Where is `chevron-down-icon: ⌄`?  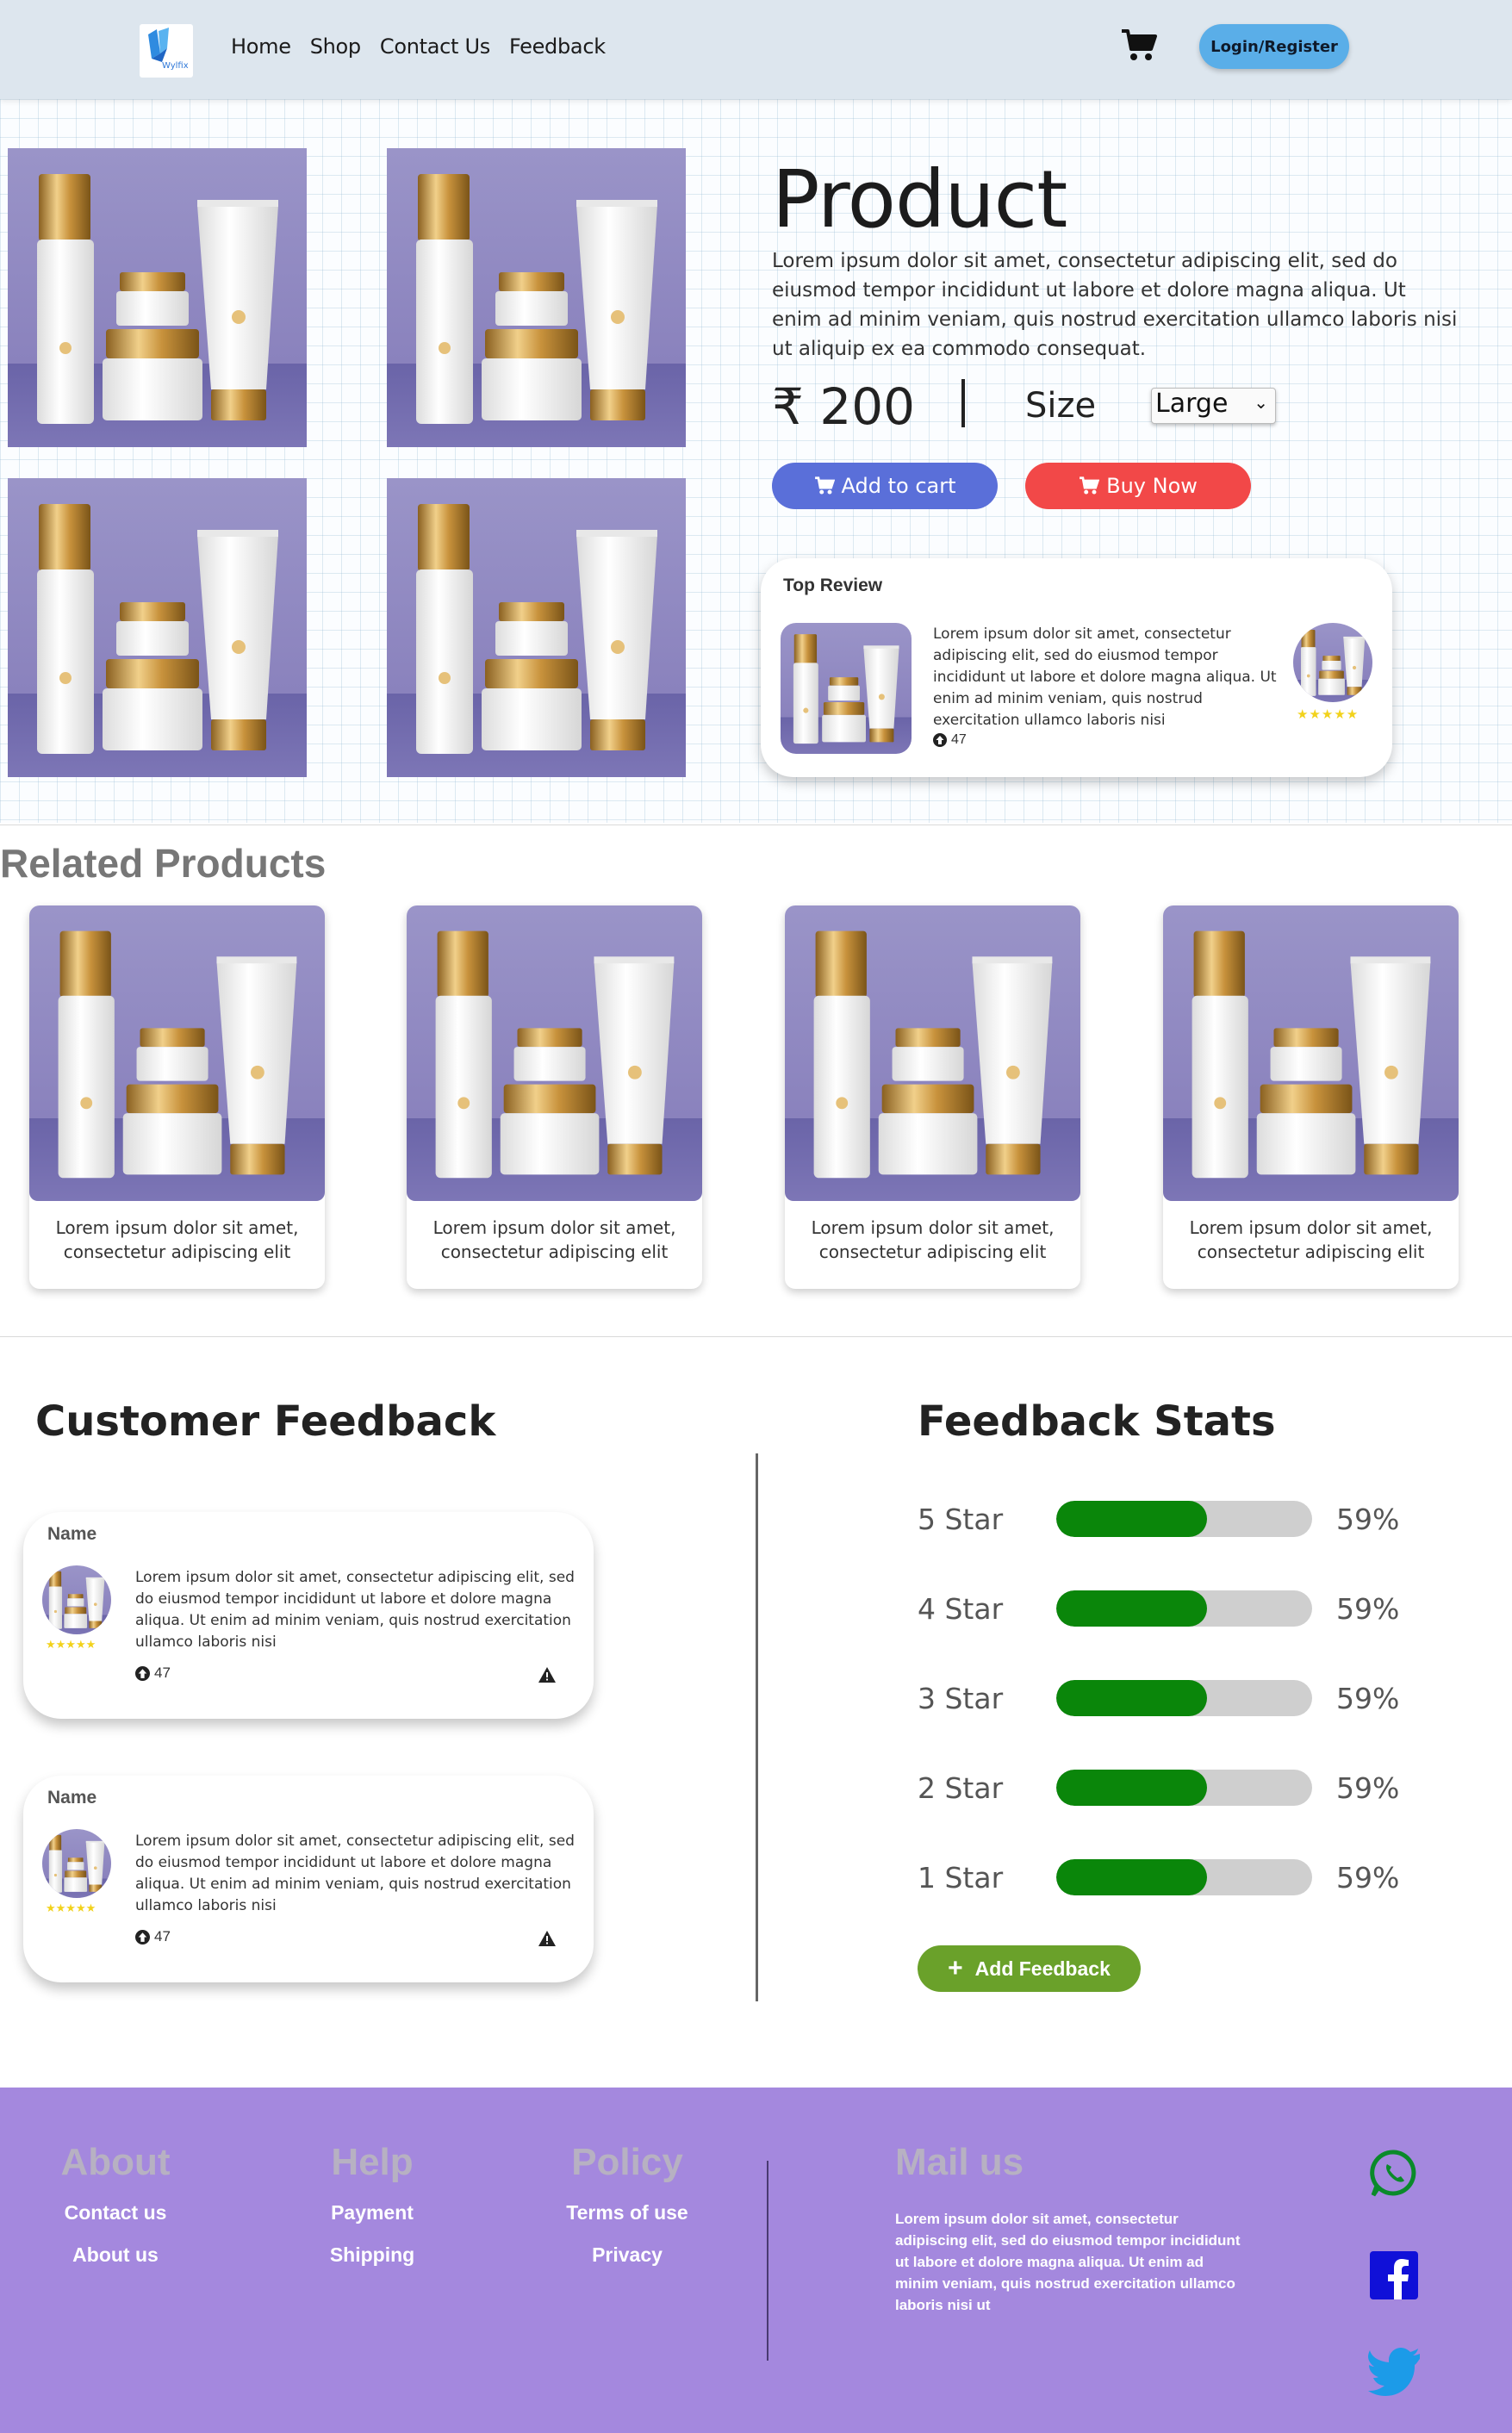 chevron-down-icon: ⌄ is located at coordinates (1261, 402).